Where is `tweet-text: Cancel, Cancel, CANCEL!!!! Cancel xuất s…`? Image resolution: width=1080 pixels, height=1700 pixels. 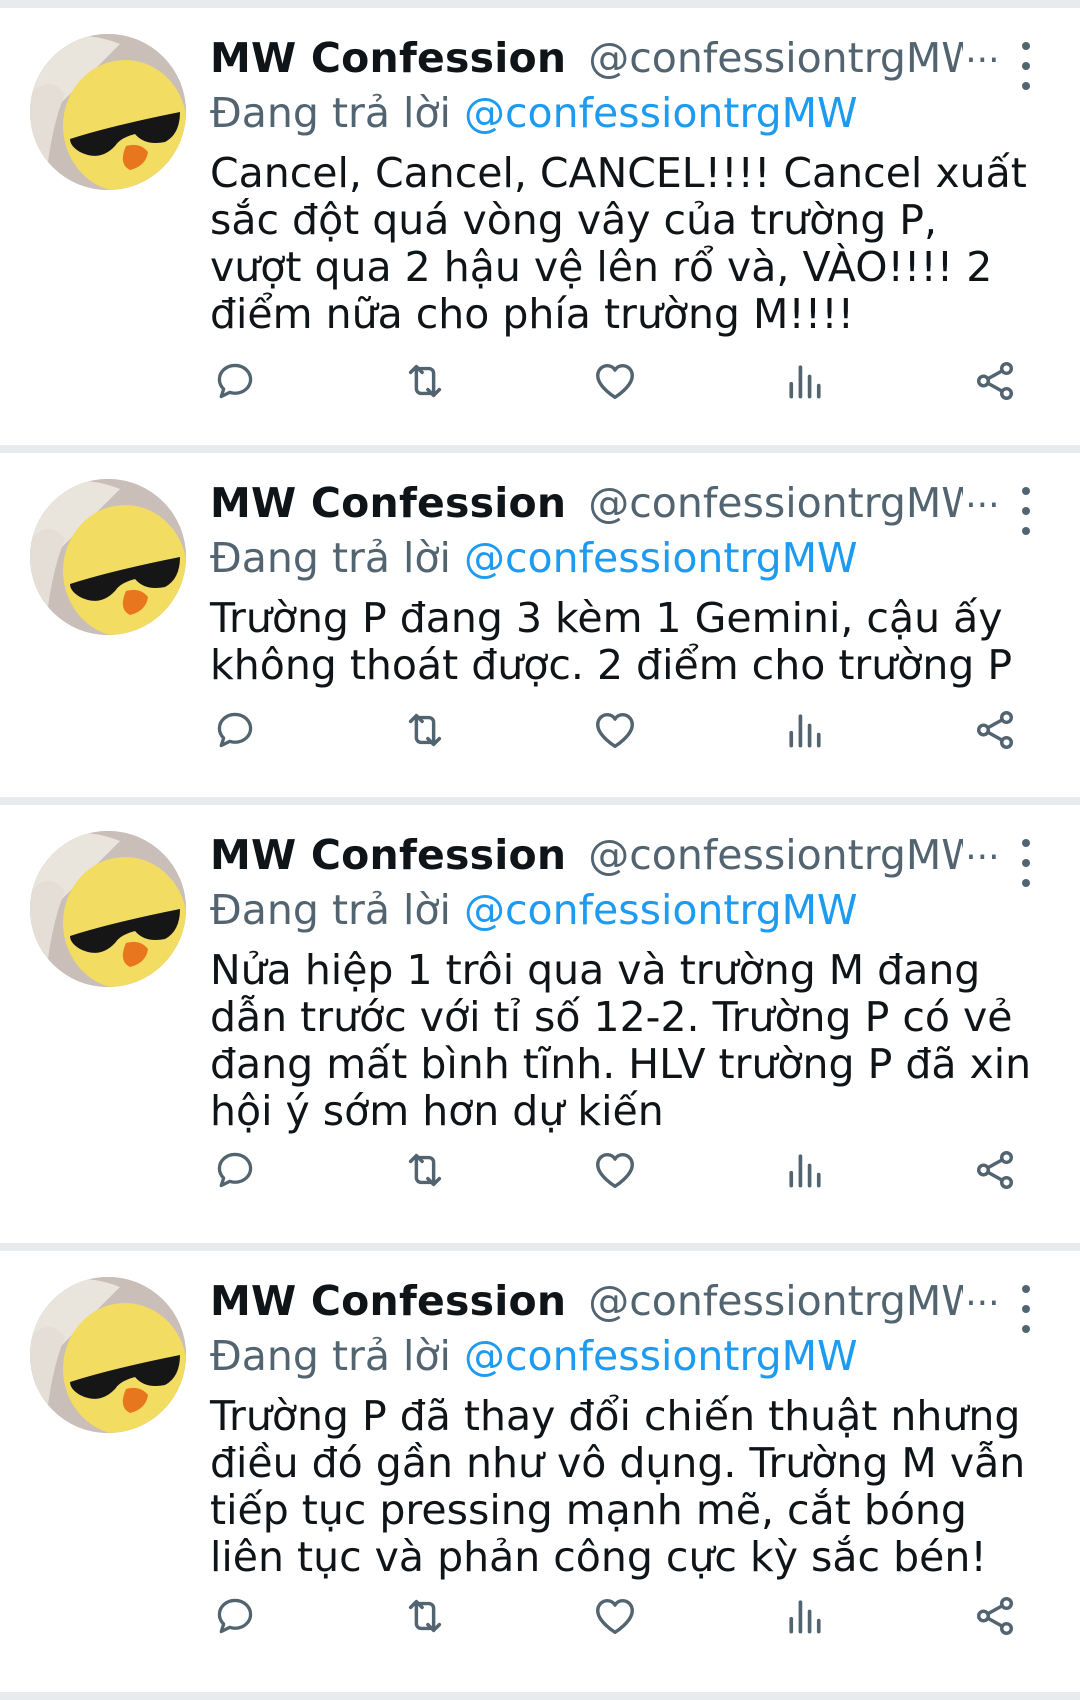 tweet-text: Cancel, Cancel, CANCEL!!!! Cancel xuất s… is located at coordinates (618, 243).